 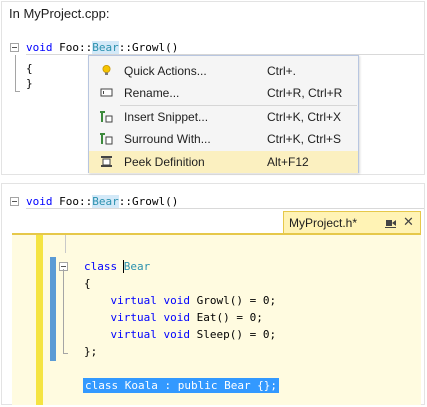 What do you see at coordinates (101, 266) in the screenshot?
I see `keyword-class: class` at bounding box center [101, 266].